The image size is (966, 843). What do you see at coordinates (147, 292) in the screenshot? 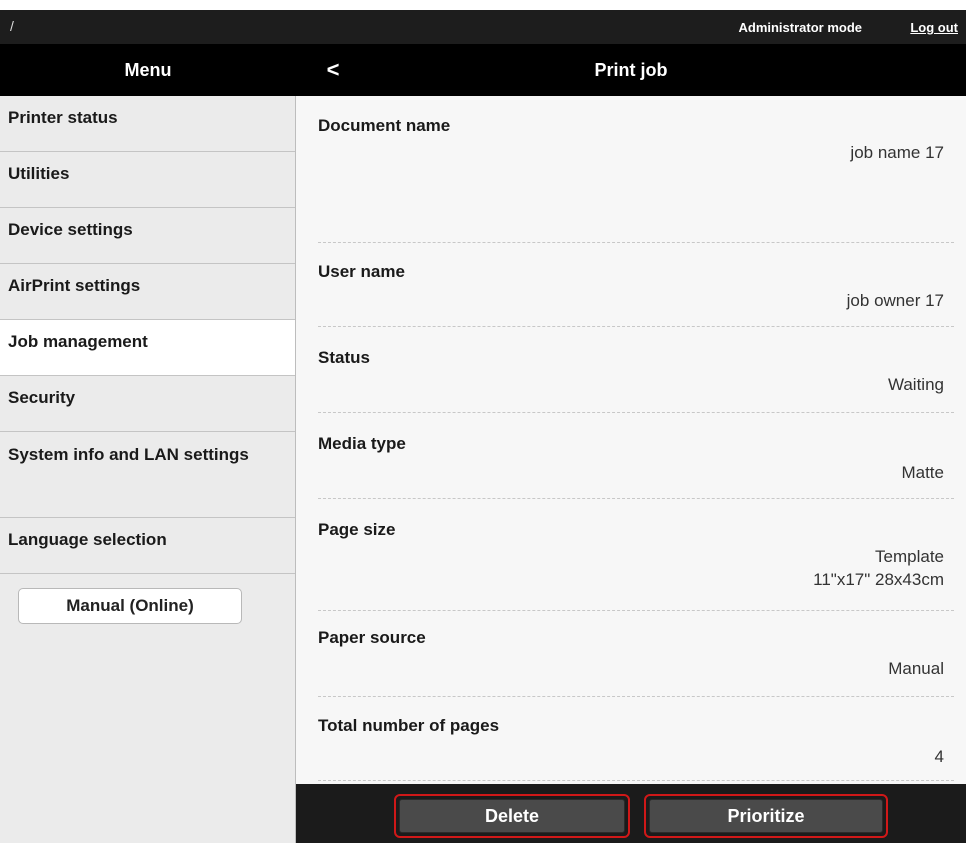
I see `sidebar-item-airprint-settings: AirPrint settings` at bounding box center [147, 292].